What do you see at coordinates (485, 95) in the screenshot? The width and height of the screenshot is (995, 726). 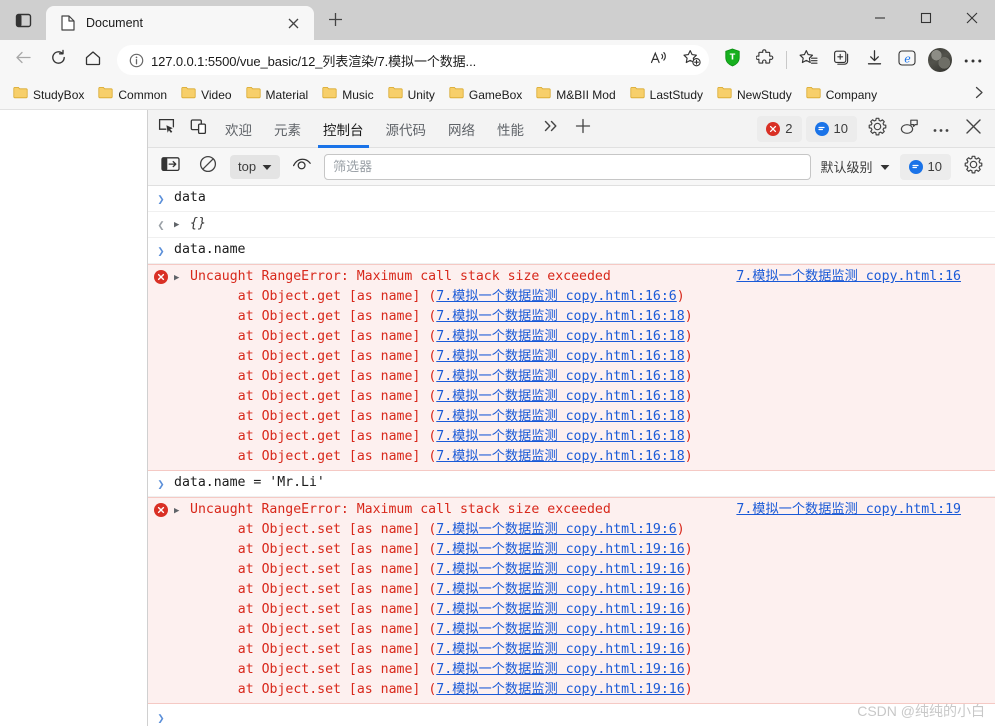 I see `bookmark-gamebox: GameBox` at bounding box center [485, 95].